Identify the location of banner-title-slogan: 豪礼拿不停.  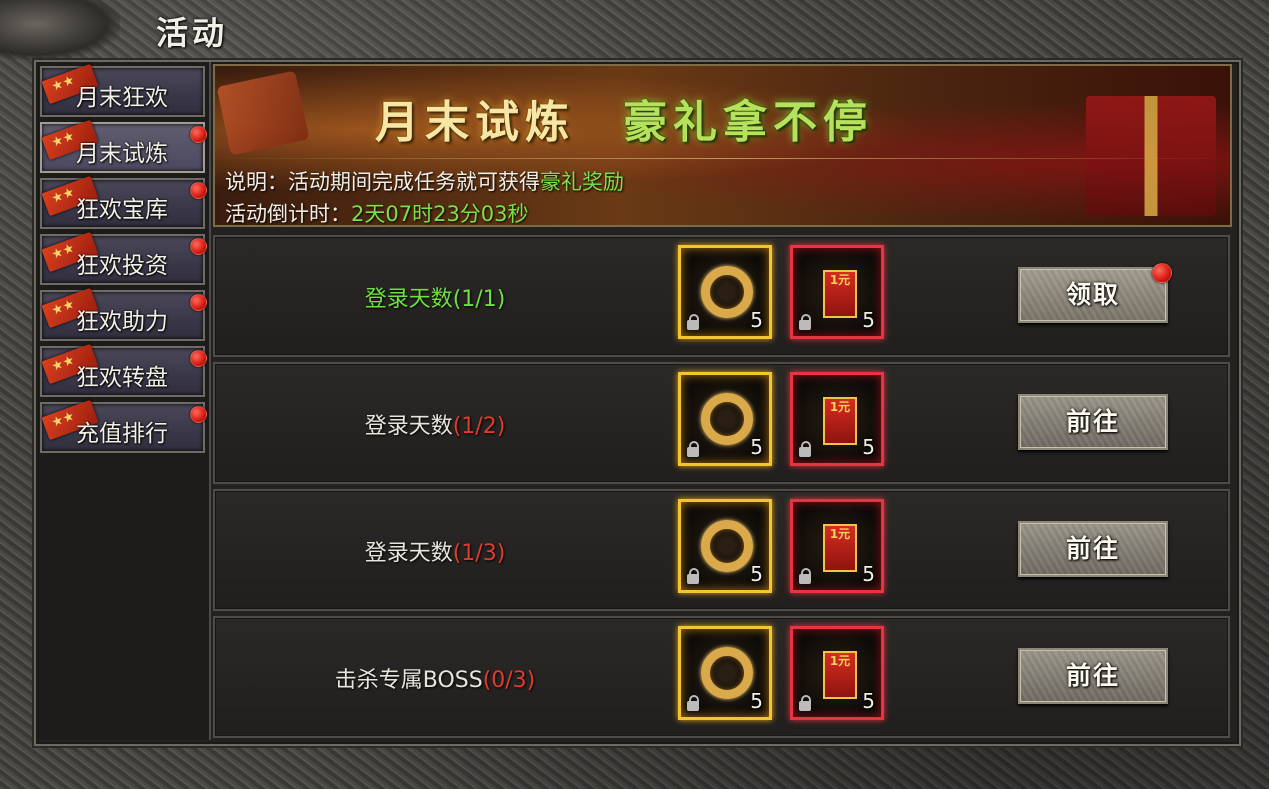
(748, 122).